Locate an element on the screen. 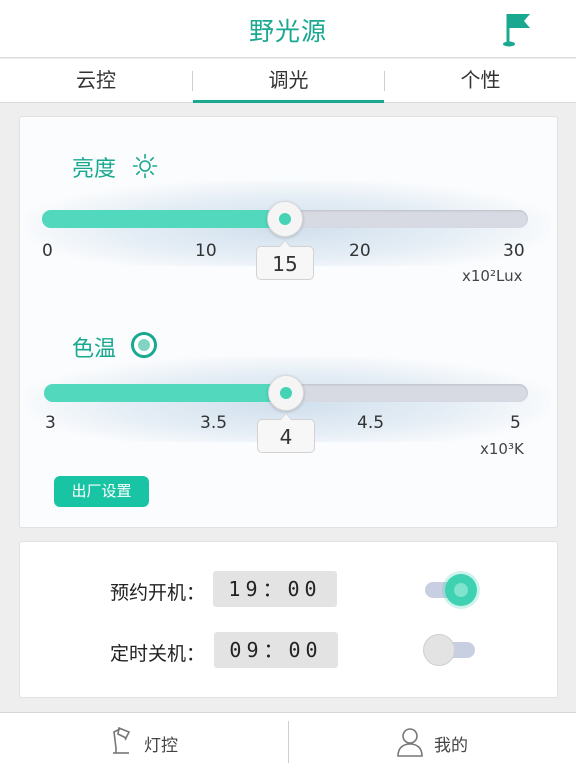  tab-dimming: 调光 is located at coordinates (288, 81).